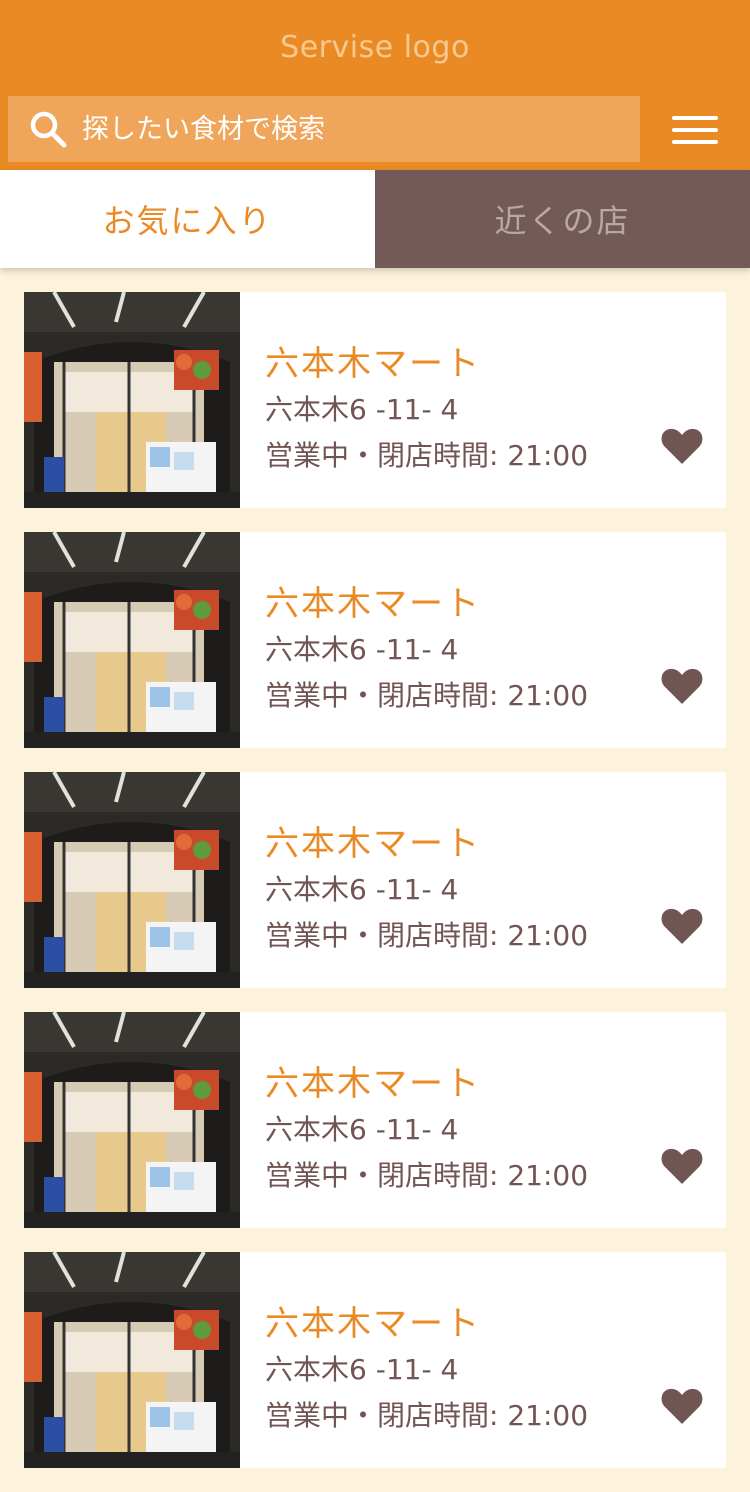 The image size is (750, 1492). Describe the element at coordinates (187, 219) in the screenshot. I see `tab-favorites: お気に入り` at that location.